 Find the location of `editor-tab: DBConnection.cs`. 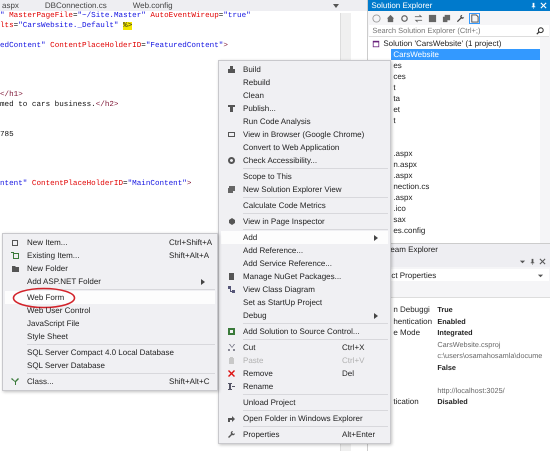

editor-tab: DBConnection.cs is located at coordinates (75, 5).